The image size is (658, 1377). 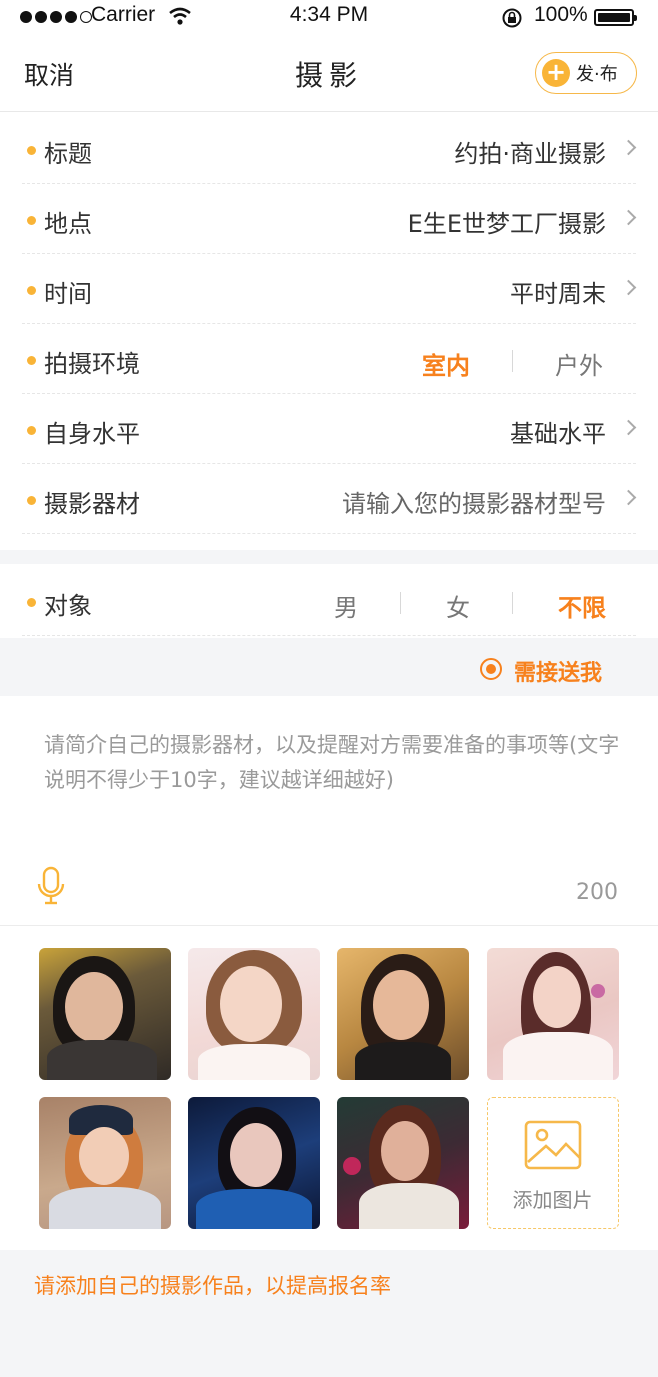 What do you see at coordinates (329, 1313) in the screenshot?
I see `footer: 请添加自己的摄影作品，以提高报名率` at bounding box center [329, 1313].